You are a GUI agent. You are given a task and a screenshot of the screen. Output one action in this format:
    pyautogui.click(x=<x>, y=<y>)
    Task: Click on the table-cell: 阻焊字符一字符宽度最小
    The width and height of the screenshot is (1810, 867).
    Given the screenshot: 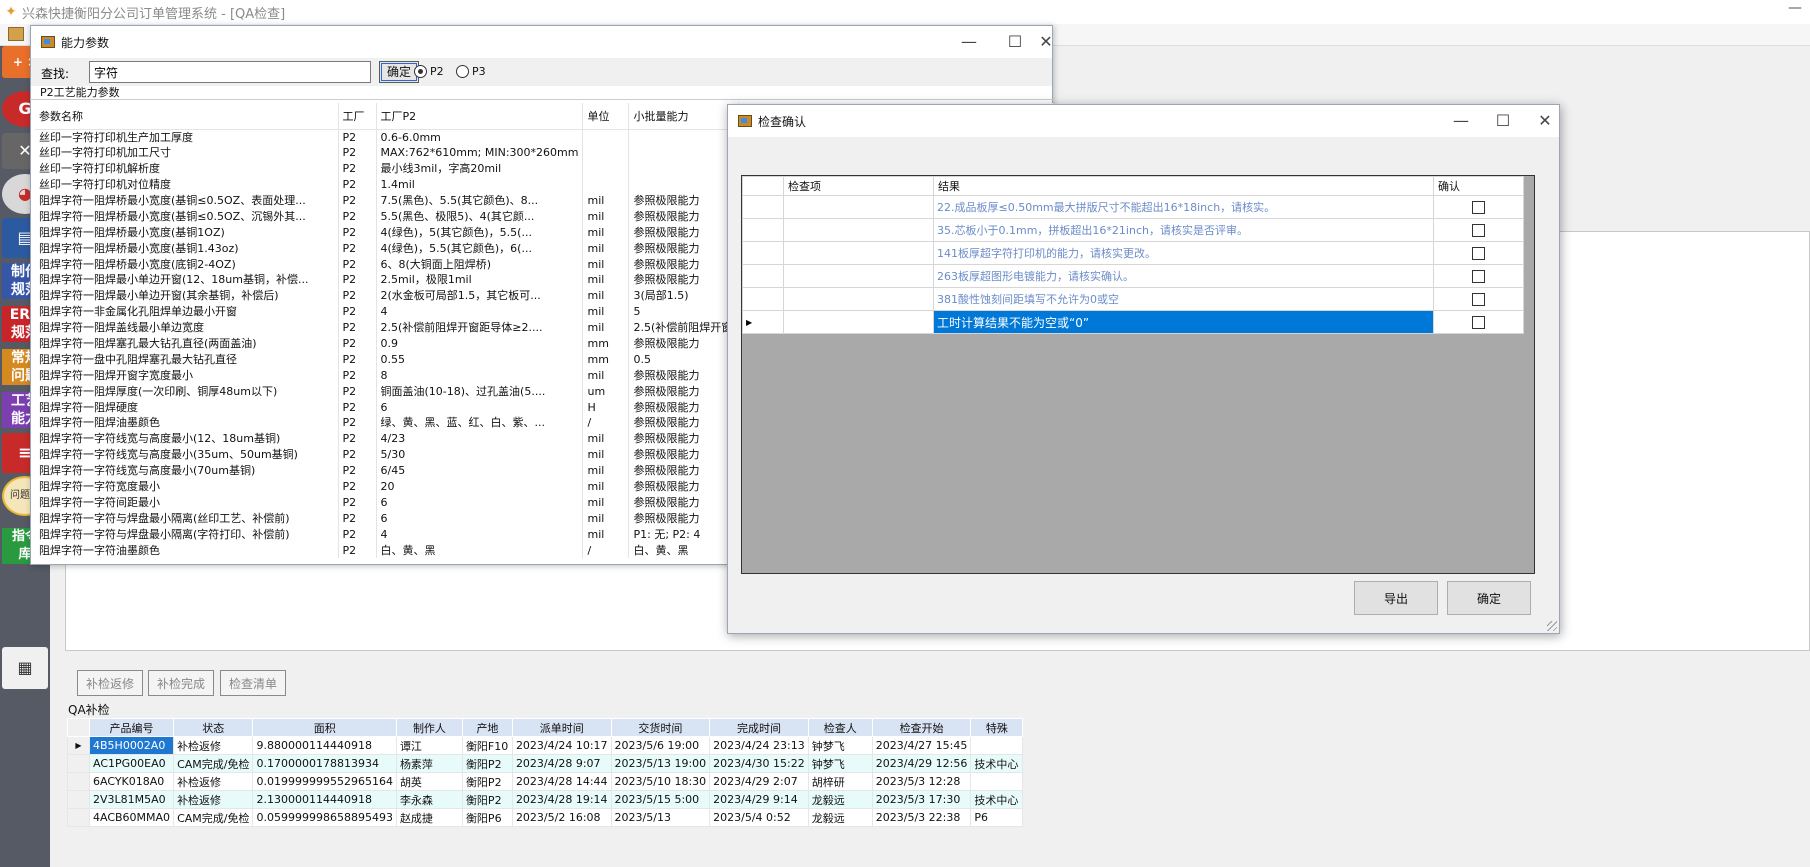 What is the action you would take?
    pyautogui.click(x=187, y=486)
    